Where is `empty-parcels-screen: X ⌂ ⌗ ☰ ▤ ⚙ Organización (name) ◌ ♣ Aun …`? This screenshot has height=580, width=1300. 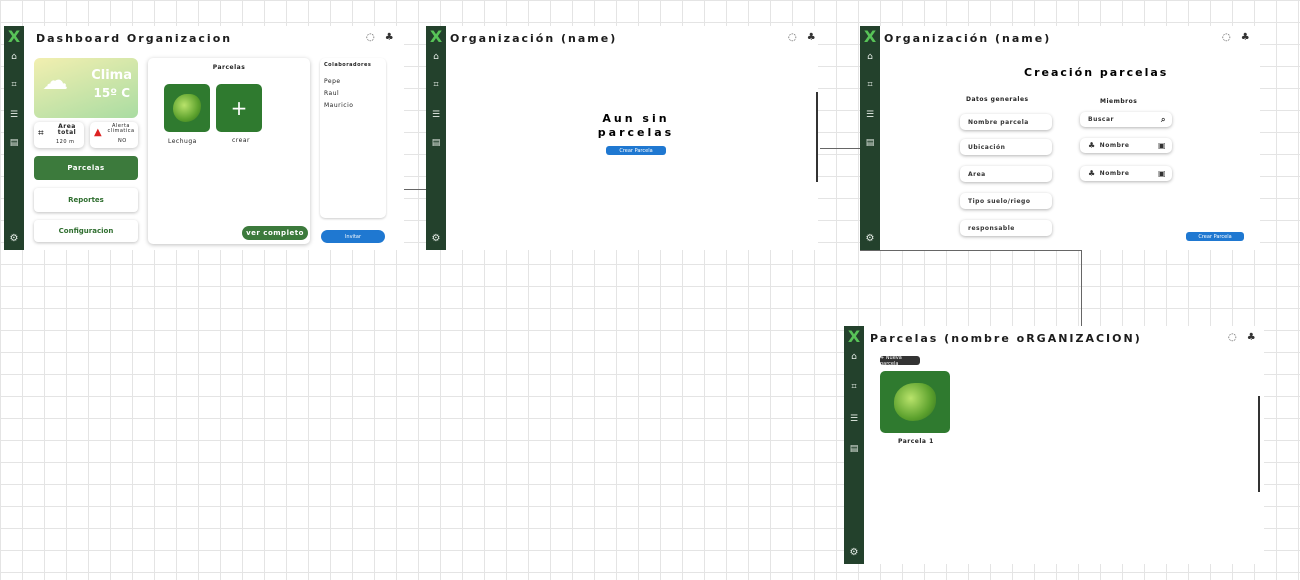
empty-parcels-screen: X ⌂ ⌗ ☰ ▤ ⚙ Organización (name) ◌ ♣ Aun … is located at coordinates (622, 138).